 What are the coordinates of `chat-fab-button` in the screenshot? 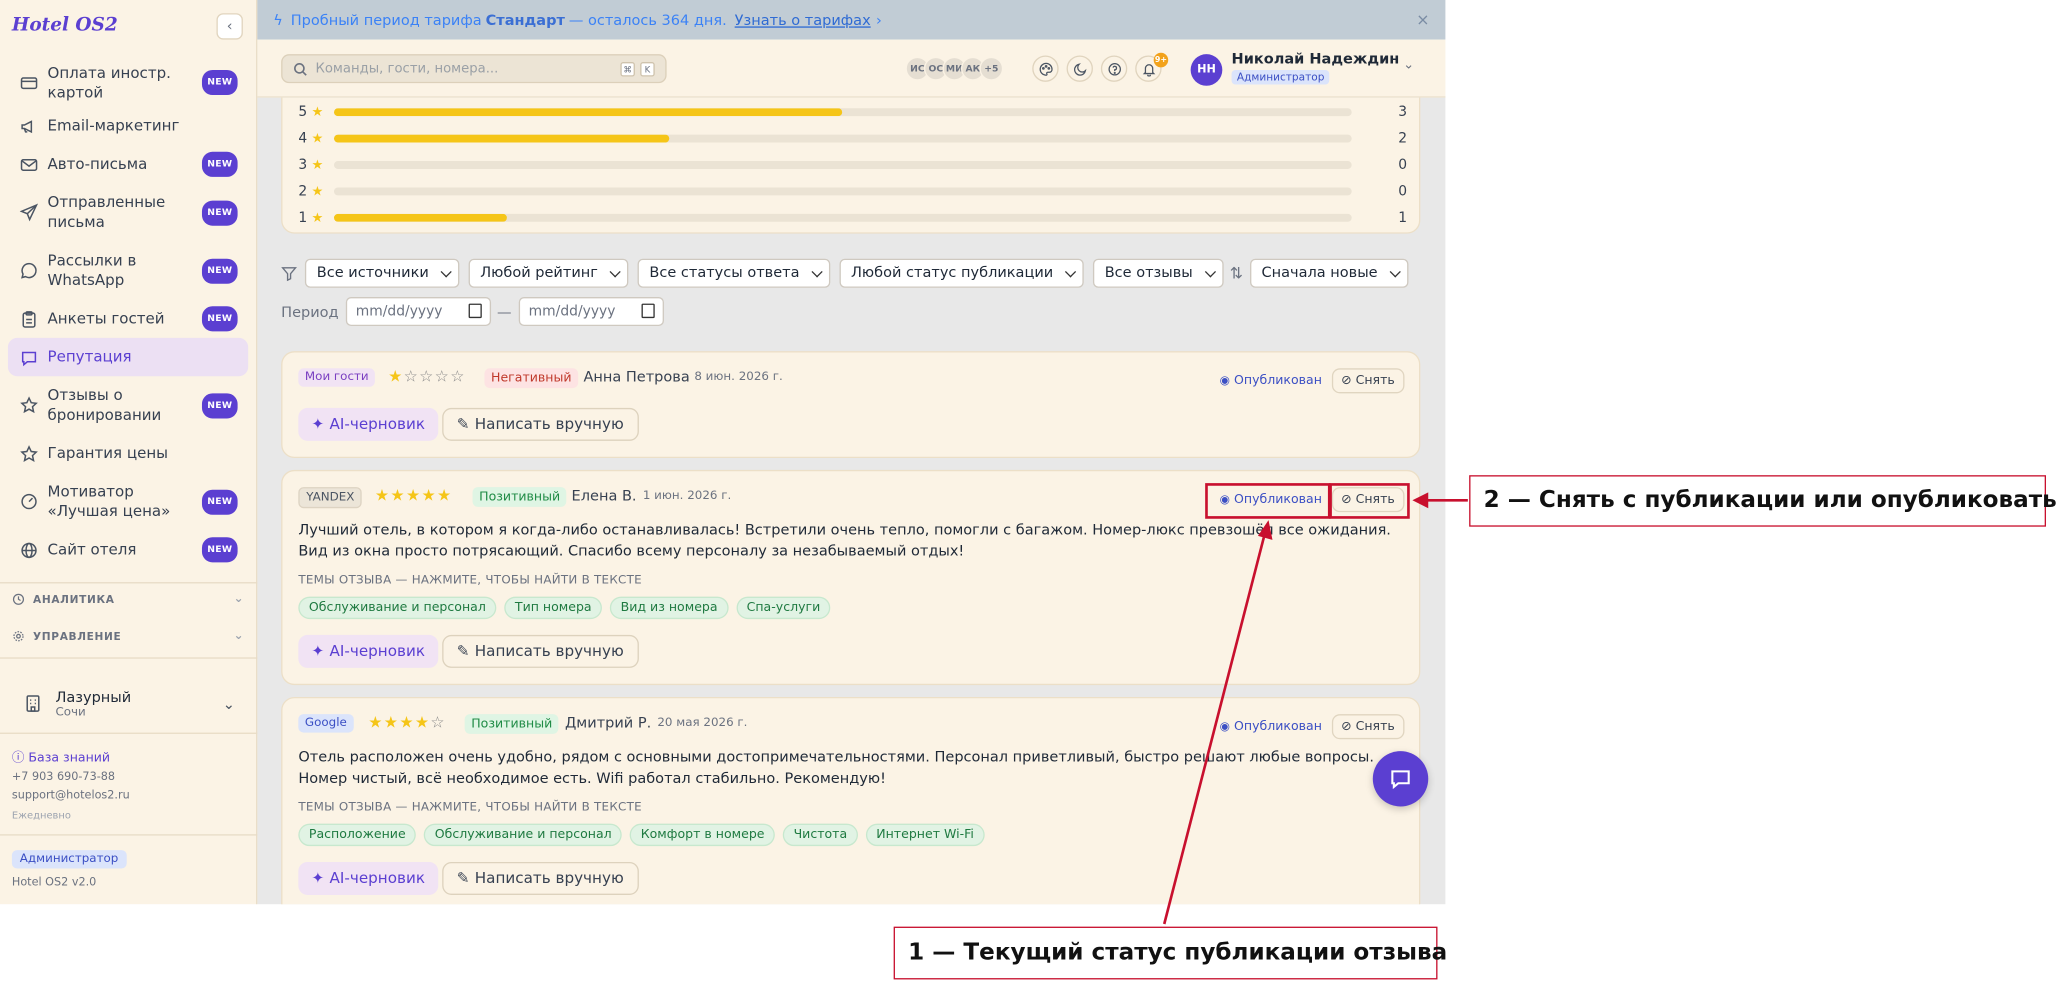 It's located at (1400, 779).